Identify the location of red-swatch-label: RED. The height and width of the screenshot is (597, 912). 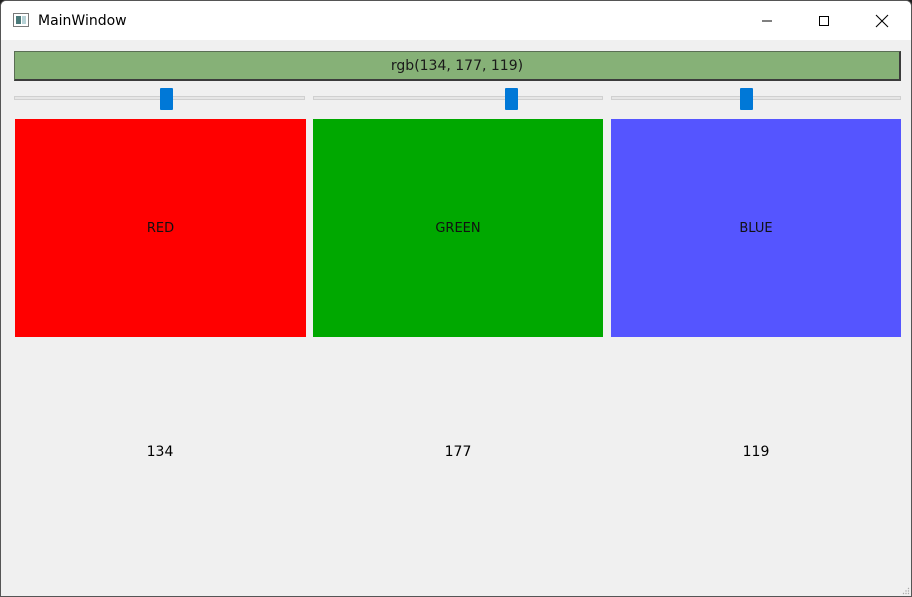
(160, 228).